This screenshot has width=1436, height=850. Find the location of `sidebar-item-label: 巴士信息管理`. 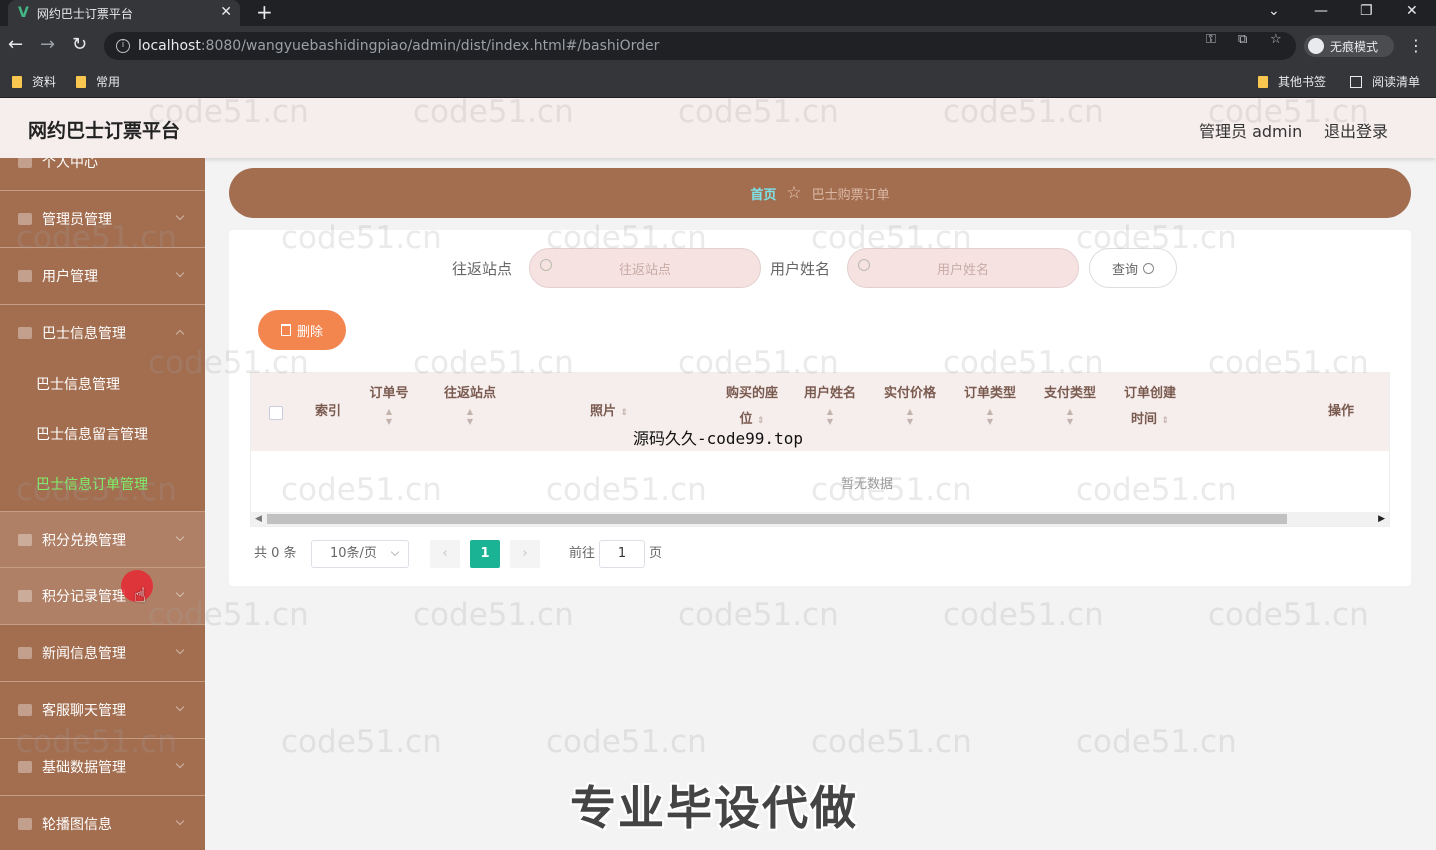

sidebar-item-label: 巴士信息管理 is located at coordinates (84, 334).